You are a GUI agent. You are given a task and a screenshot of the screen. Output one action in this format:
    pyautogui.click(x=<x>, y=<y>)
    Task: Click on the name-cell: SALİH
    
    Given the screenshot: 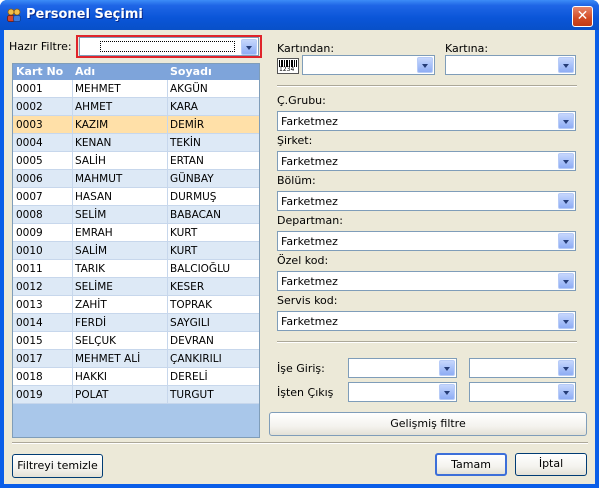 What is the action you would take?
    pyautogui.click(x=90, y=161)
    